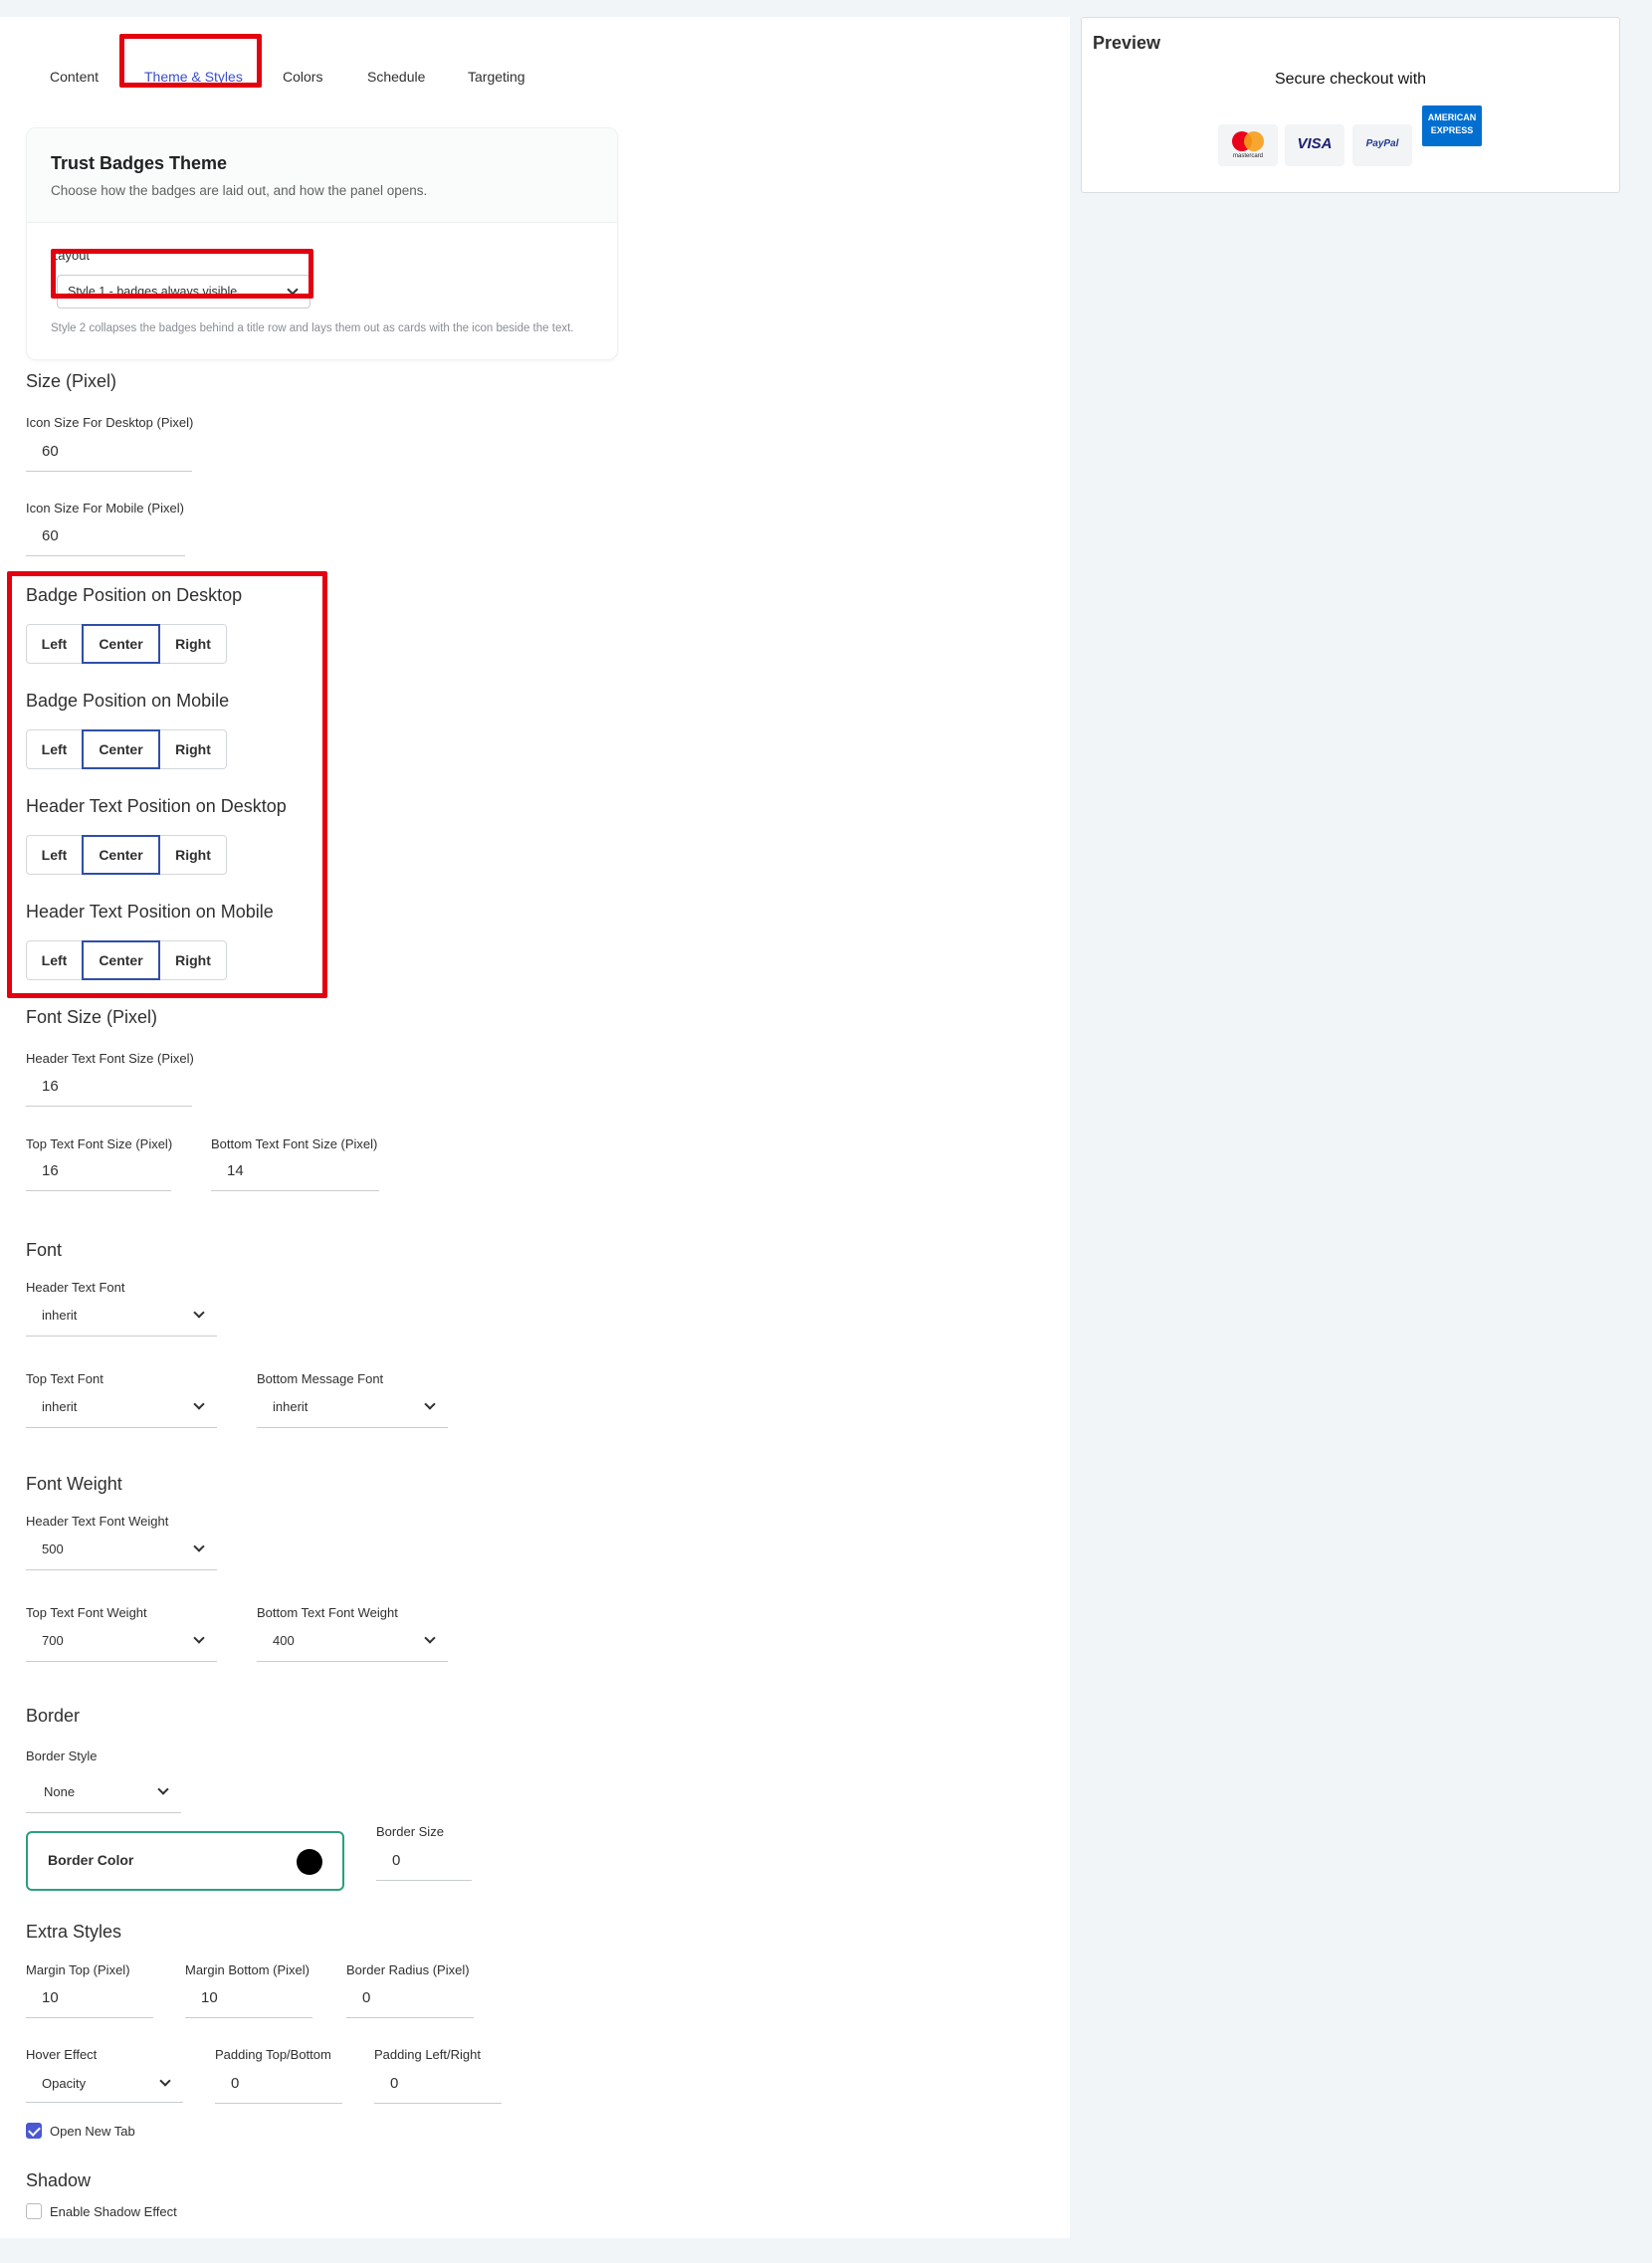 The height and width of the screenshot is (2263, 1652). I want to click on header-font-weight-label: Header Text Font Weight, so click(97, 1521).